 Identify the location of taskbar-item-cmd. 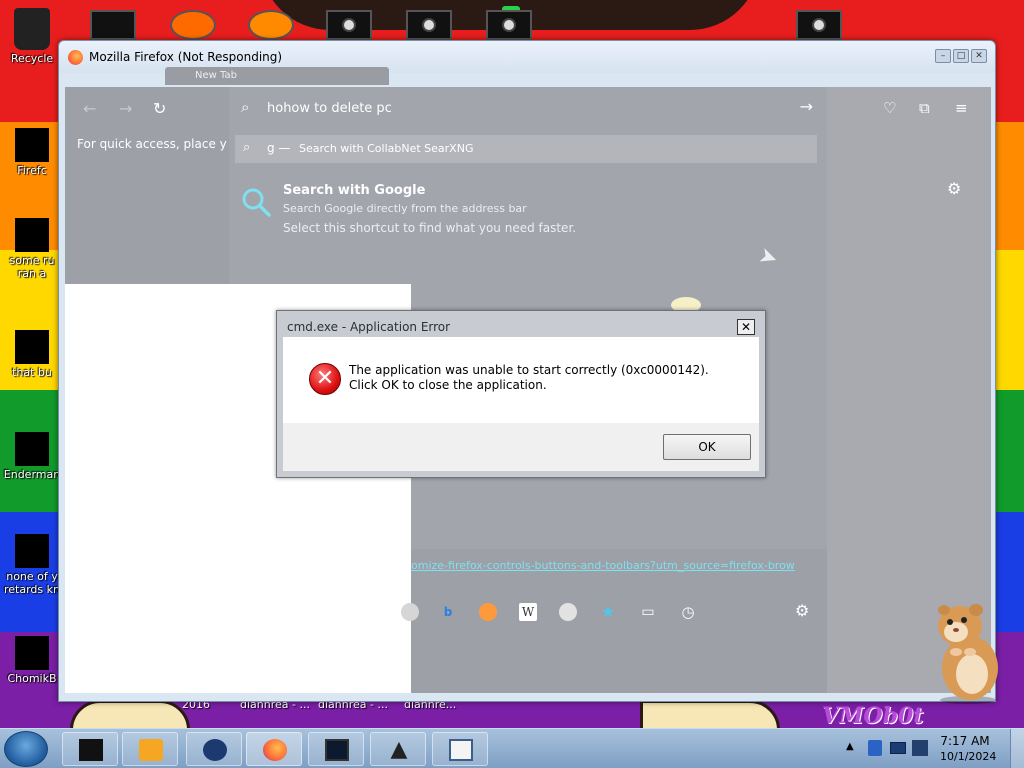
(336, 749).